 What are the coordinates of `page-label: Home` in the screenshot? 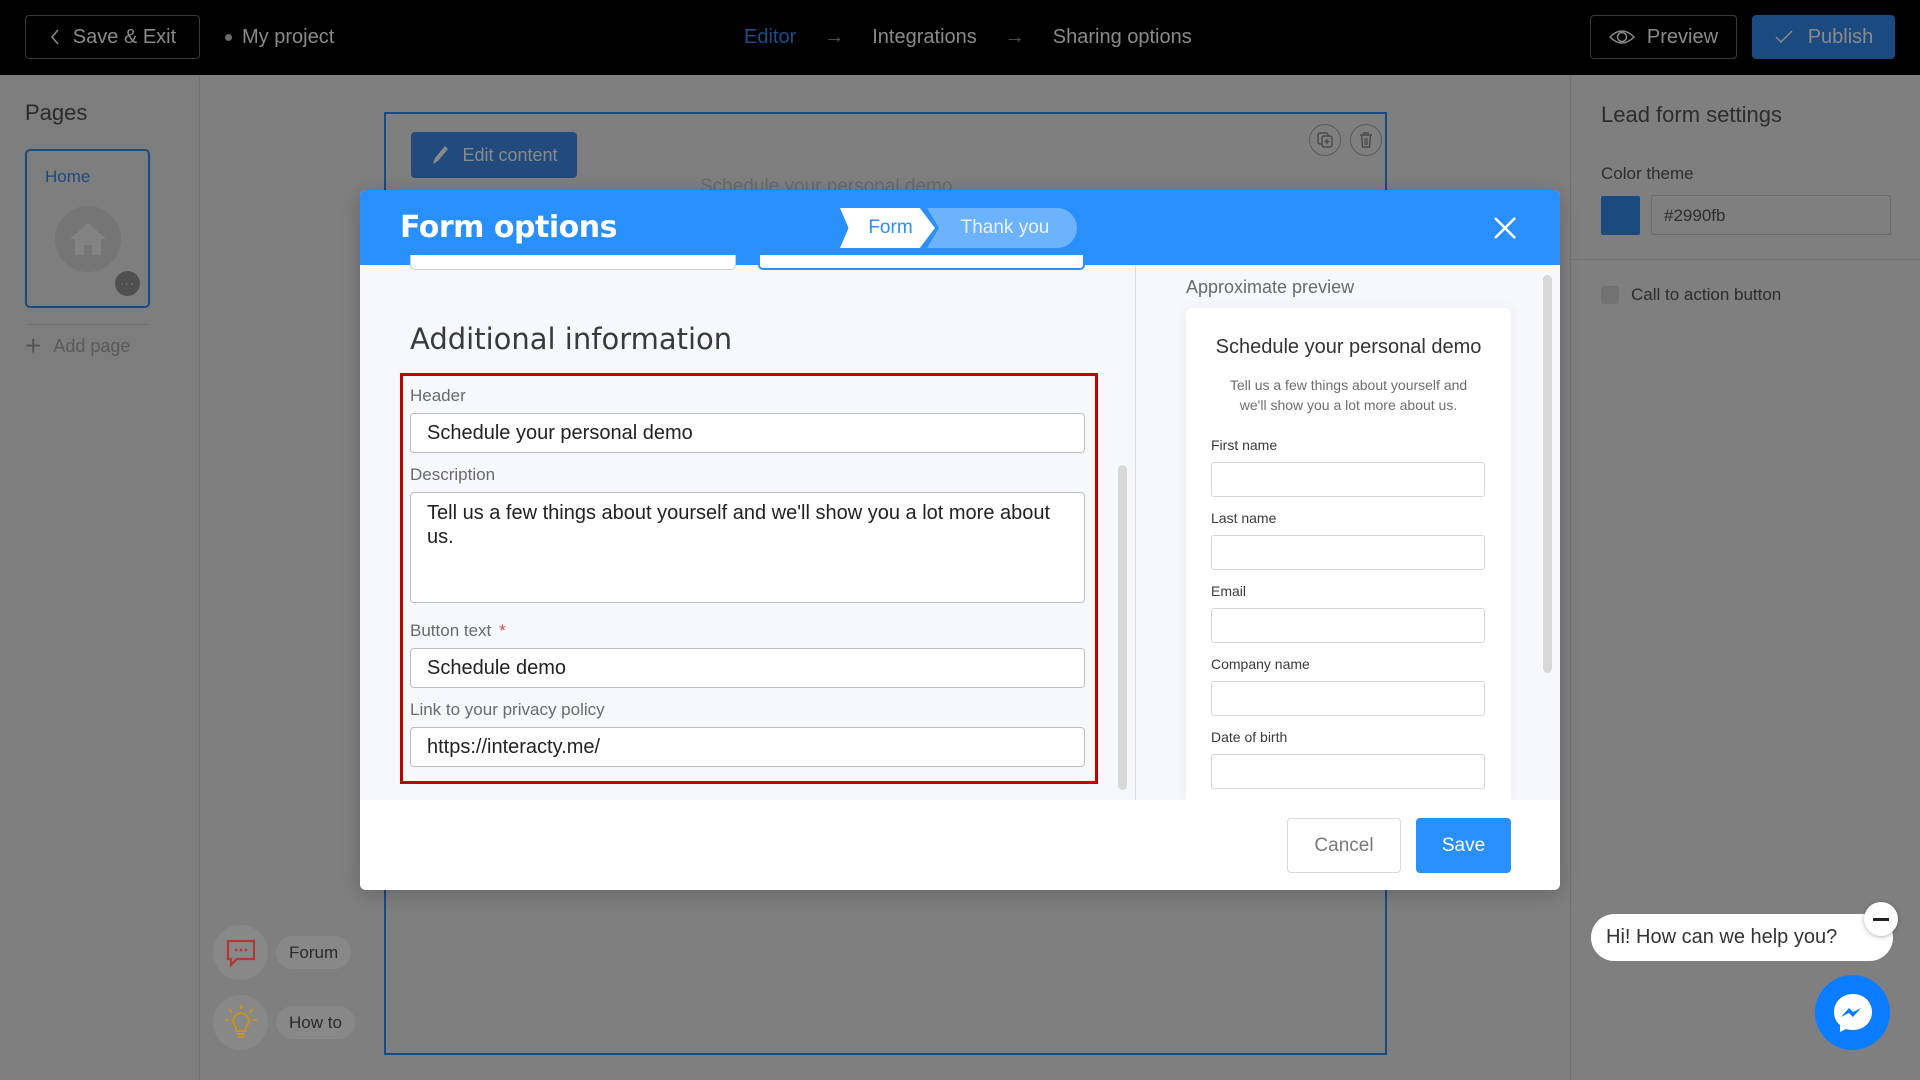 It's located at (68, 176).